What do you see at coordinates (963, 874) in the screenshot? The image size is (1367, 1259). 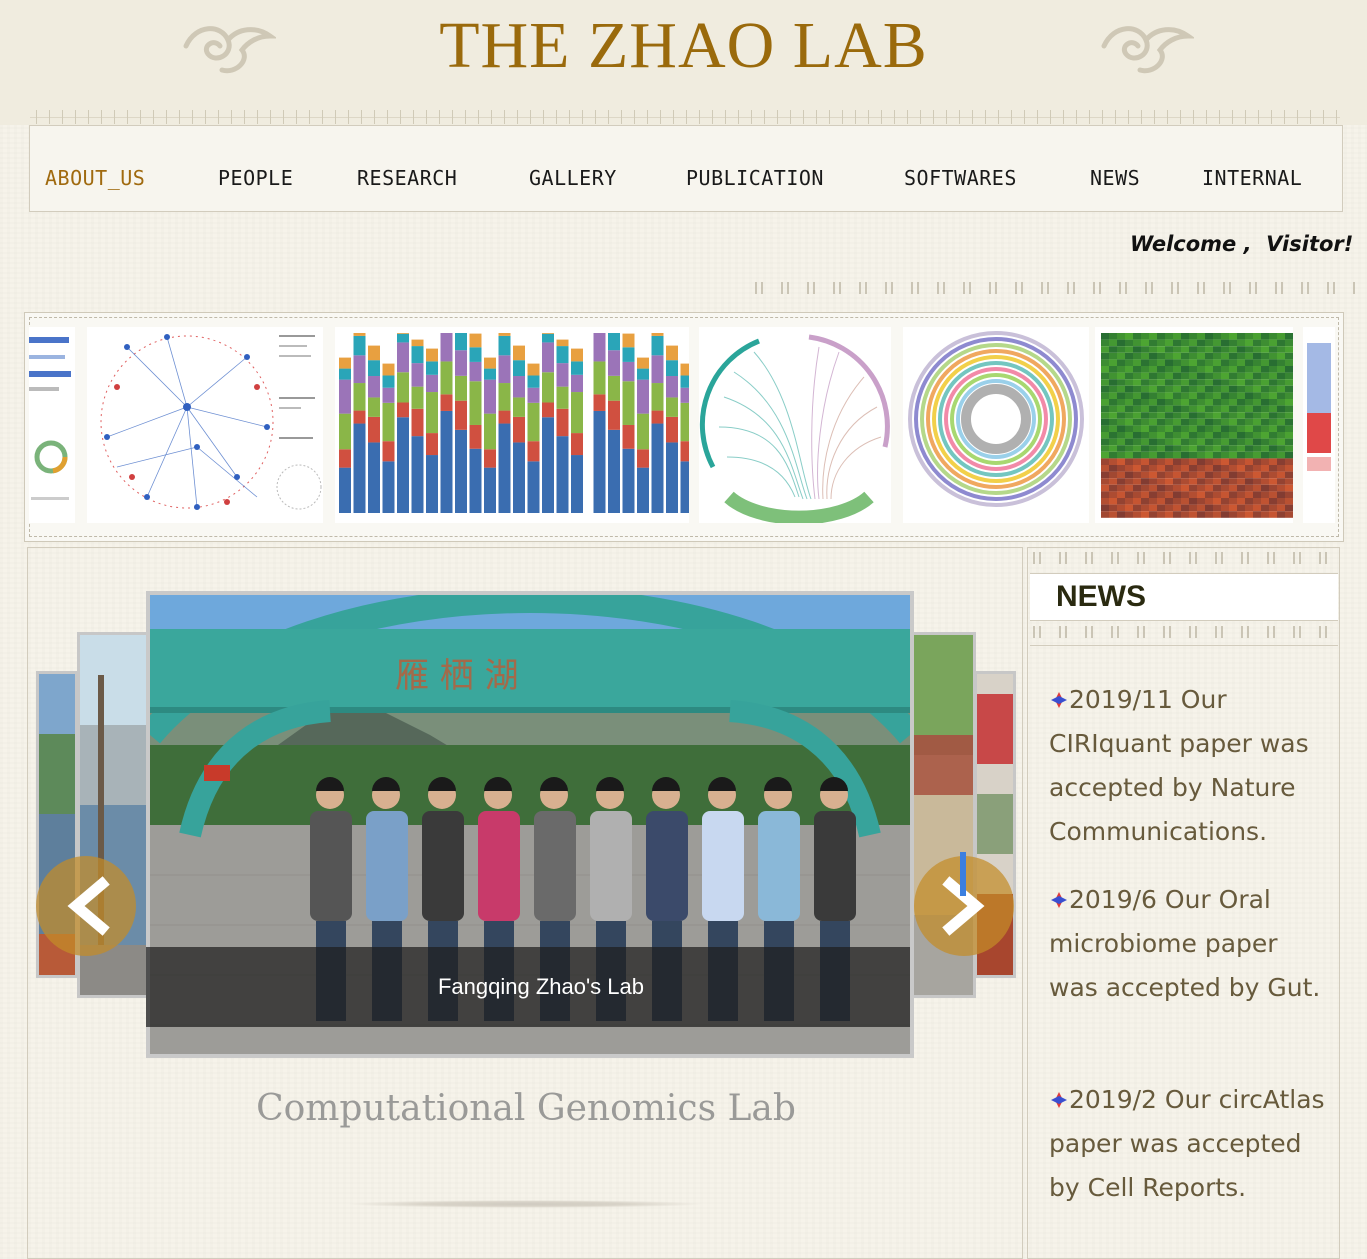 I see `carousel-indicator` at bounding box center [963, 874].